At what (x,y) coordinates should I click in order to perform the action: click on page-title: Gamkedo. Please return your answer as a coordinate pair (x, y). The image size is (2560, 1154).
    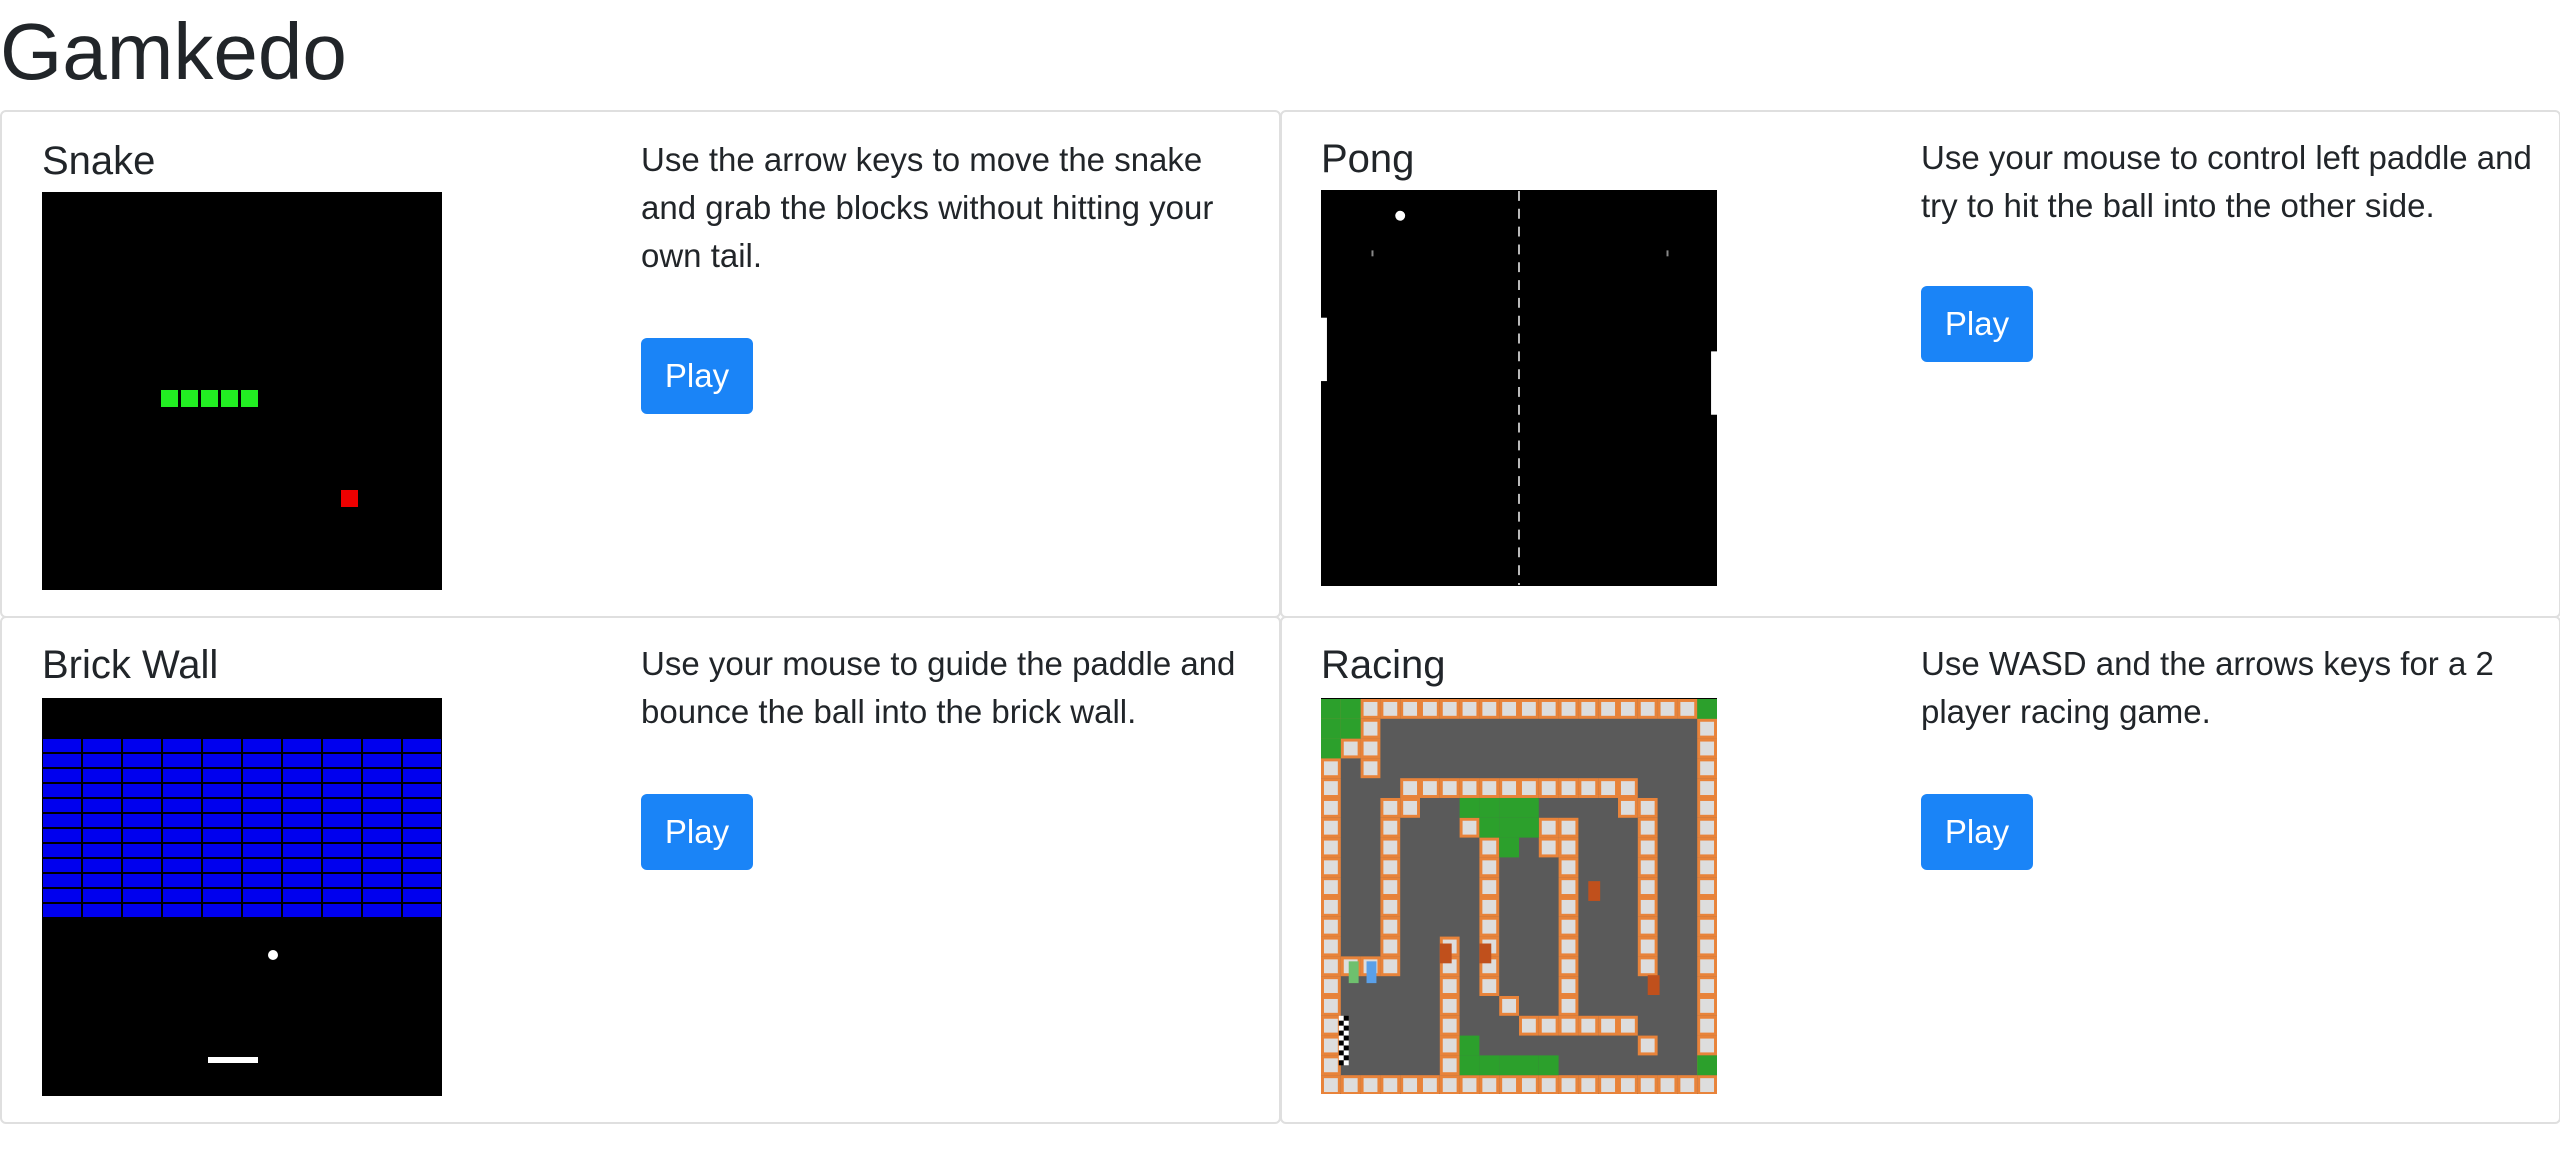
    Looking at the image, I should click on (173, 51).